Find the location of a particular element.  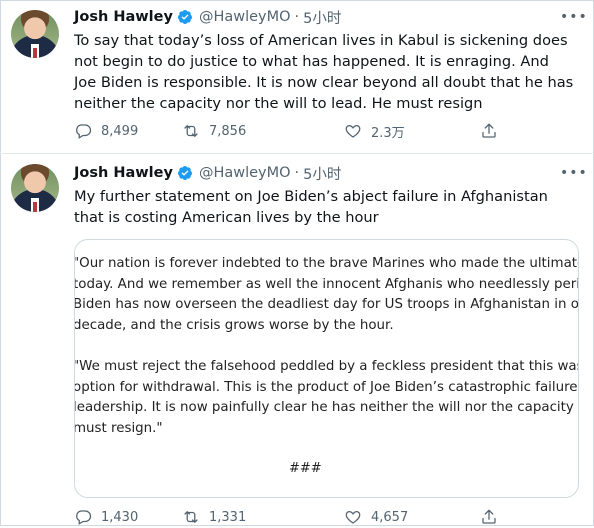

like-button: 4,657 is located at coordinates (376, 517).